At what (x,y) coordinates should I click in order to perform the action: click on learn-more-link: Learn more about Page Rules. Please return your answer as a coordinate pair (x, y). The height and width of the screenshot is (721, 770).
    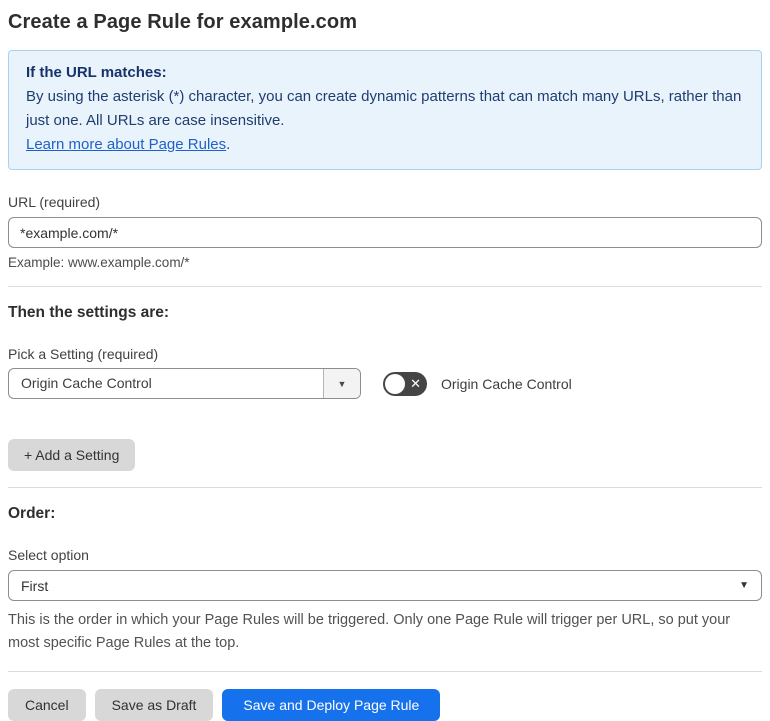
    Looking at the image, I should click on (126, 144).